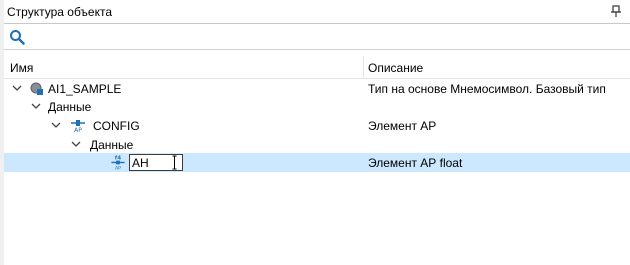 This screenshot has height=265, width=630. Describe the element at coordinates (174, 162) in the screenshot. I see `text-cursor-icon` at that location.